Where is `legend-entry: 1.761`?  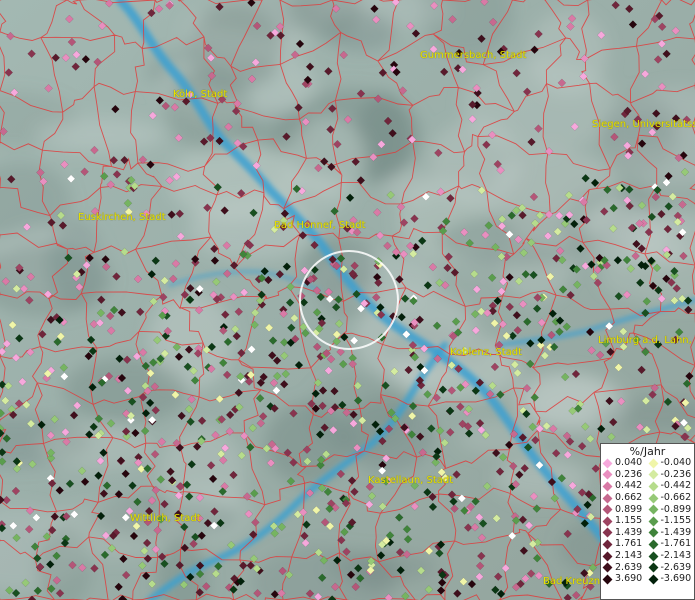 legend-entry: 1.761 is located at coordinates (625, 544).